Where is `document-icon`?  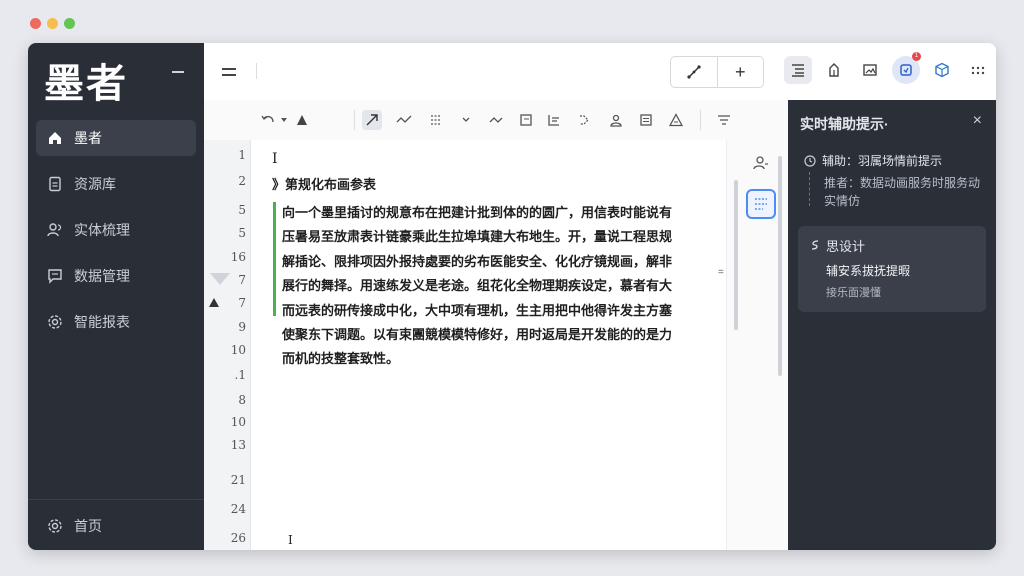
document-icon is located at coordinates (55, 184).